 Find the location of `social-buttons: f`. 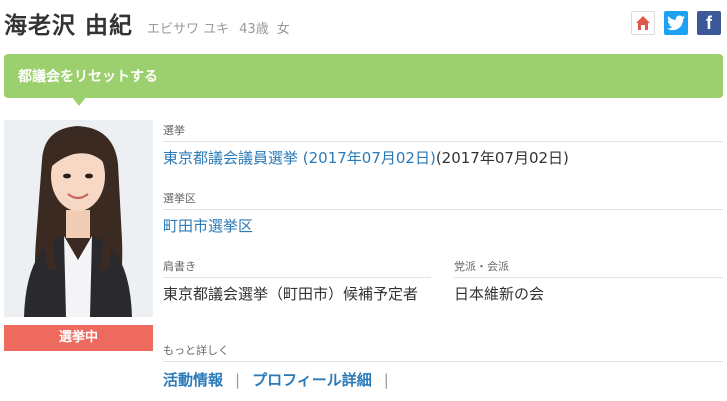

social-buttons: f is located at coordinates (676, 23).